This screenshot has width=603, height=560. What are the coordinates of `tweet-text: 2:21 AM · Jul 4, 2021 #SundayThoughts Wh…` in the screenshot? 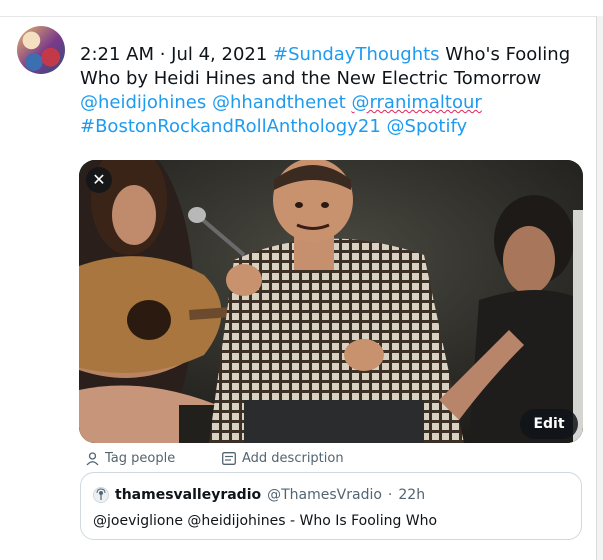 It's located at (335, 91).